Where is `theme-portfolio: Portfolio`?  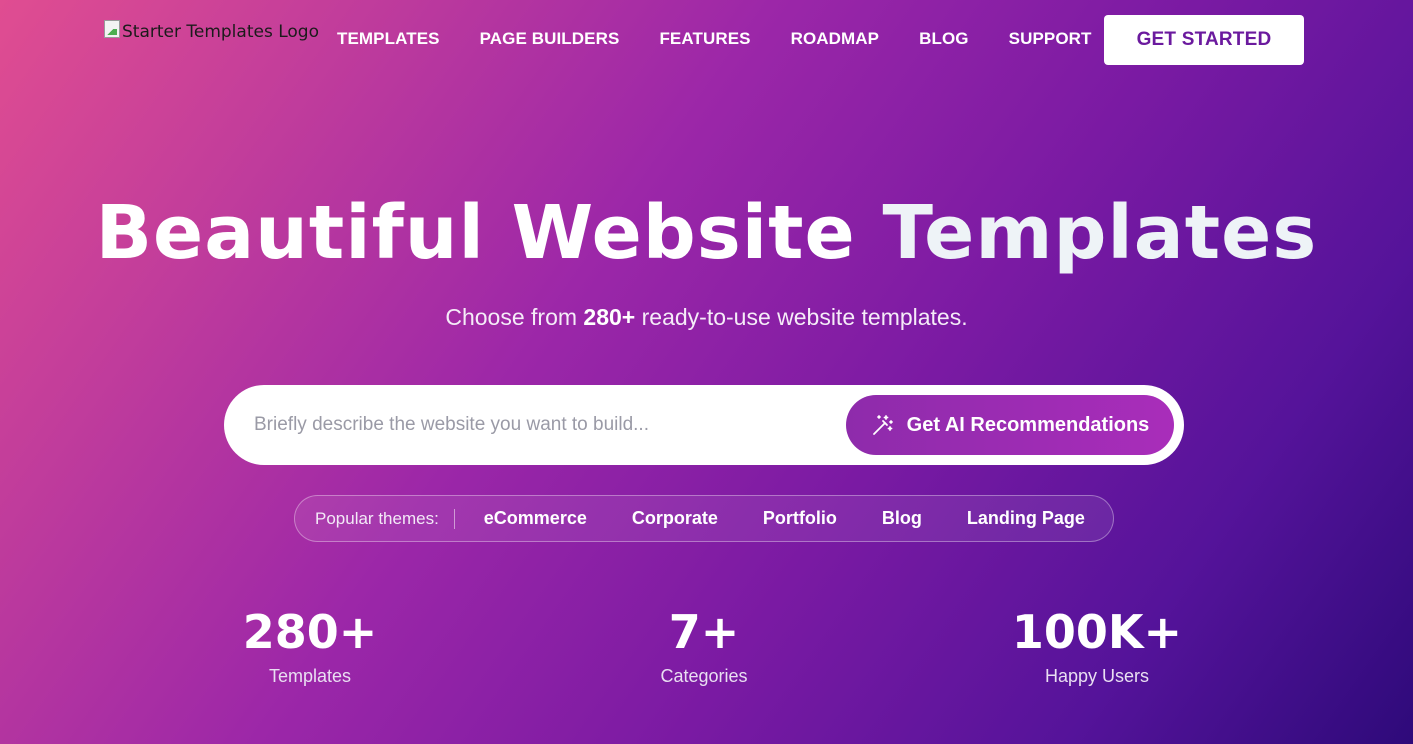
theme-portfolio: Portfolio is located at coordinates (800, 518).